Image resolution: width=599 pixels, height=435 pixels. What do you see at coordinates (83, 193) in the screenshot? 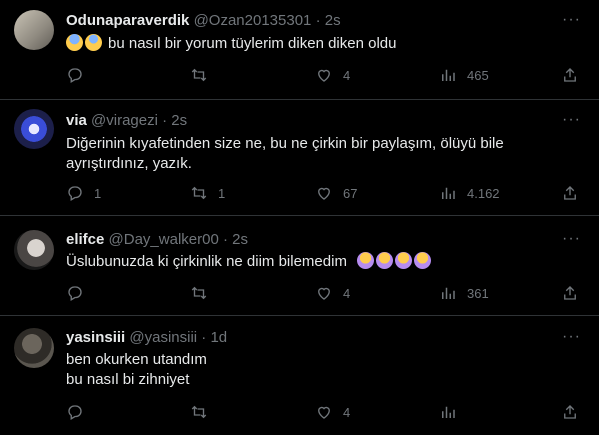
I see `reply-button: 1` at bounding box center [83, 193].